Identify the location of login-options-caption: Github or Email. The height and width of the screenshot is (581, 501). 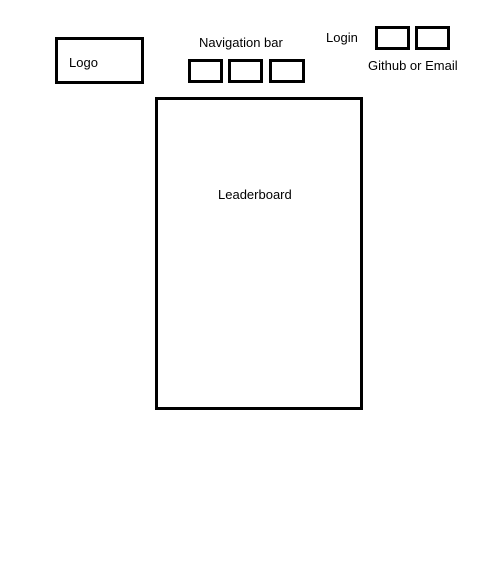
(413, 65).